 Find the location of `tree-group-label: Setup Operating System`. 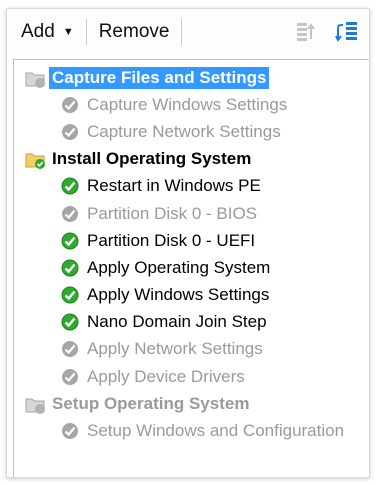

tree-group-label: Setup Operating System is located at coordinates (151, 403).